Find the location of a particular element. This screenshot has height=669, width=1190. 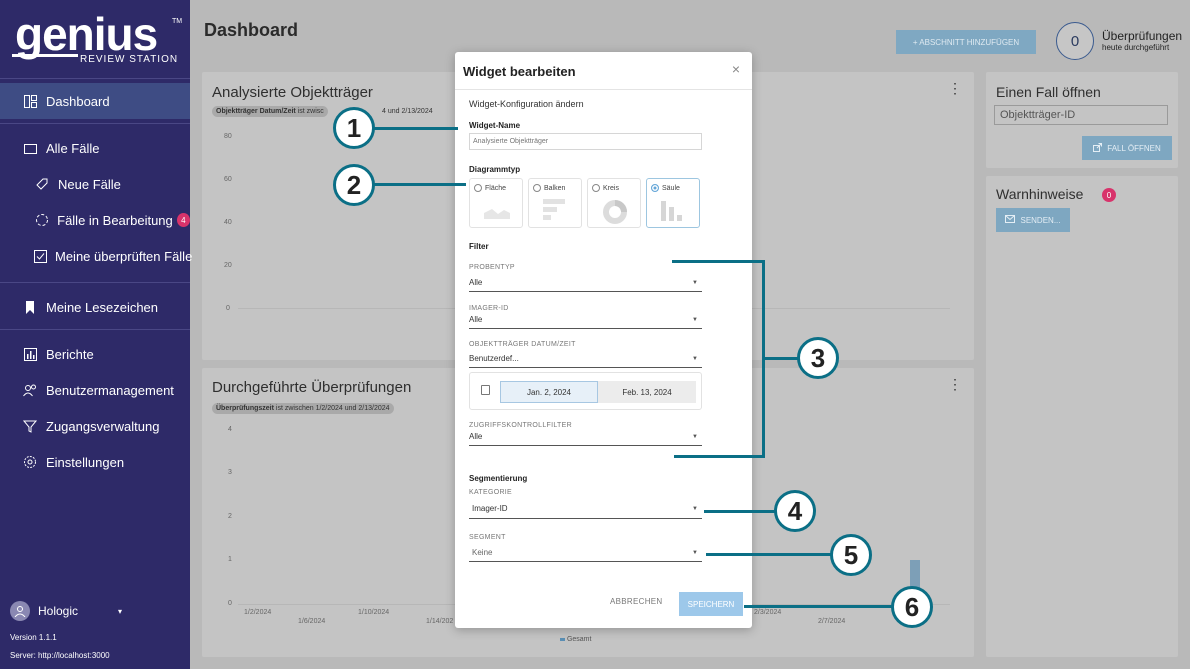

slide-date-label: OBJEKTTRÄGER DATUM/ZEIT is located at coordinates (522, 344).